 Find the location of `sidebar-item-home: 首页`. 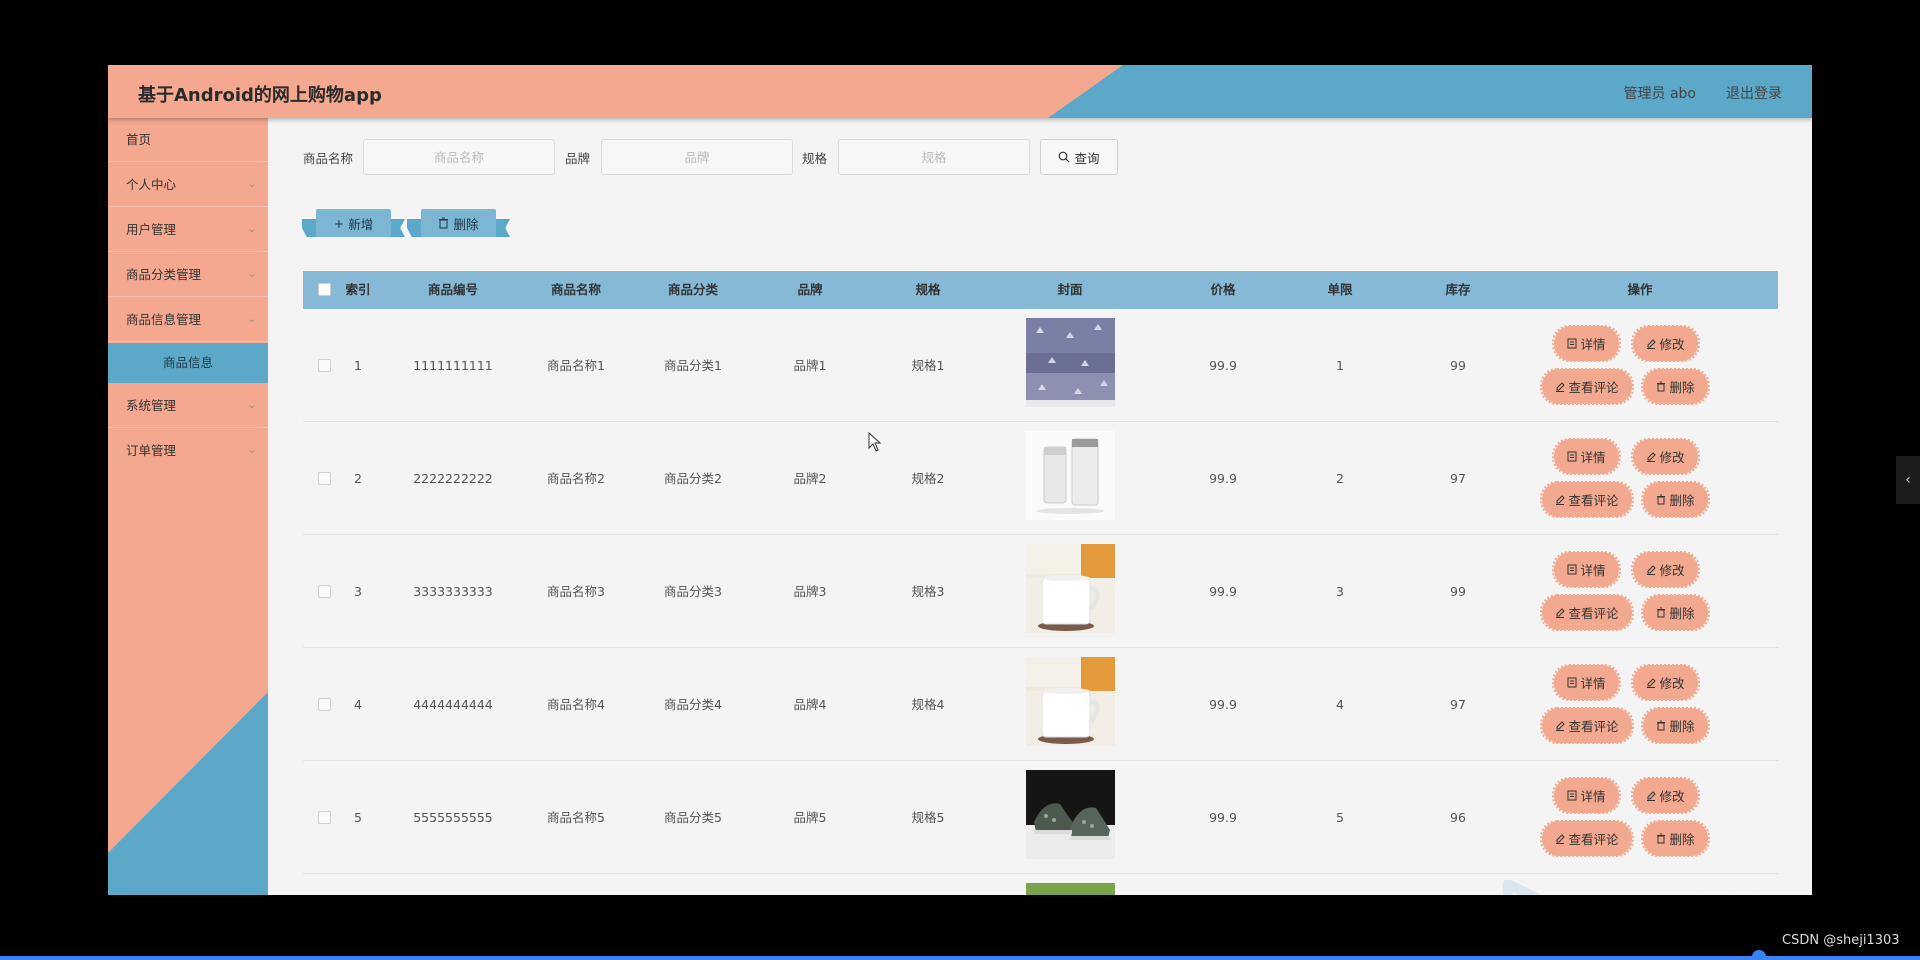

sidebar-item-home: 首页 is located at coordinates (188, 140).